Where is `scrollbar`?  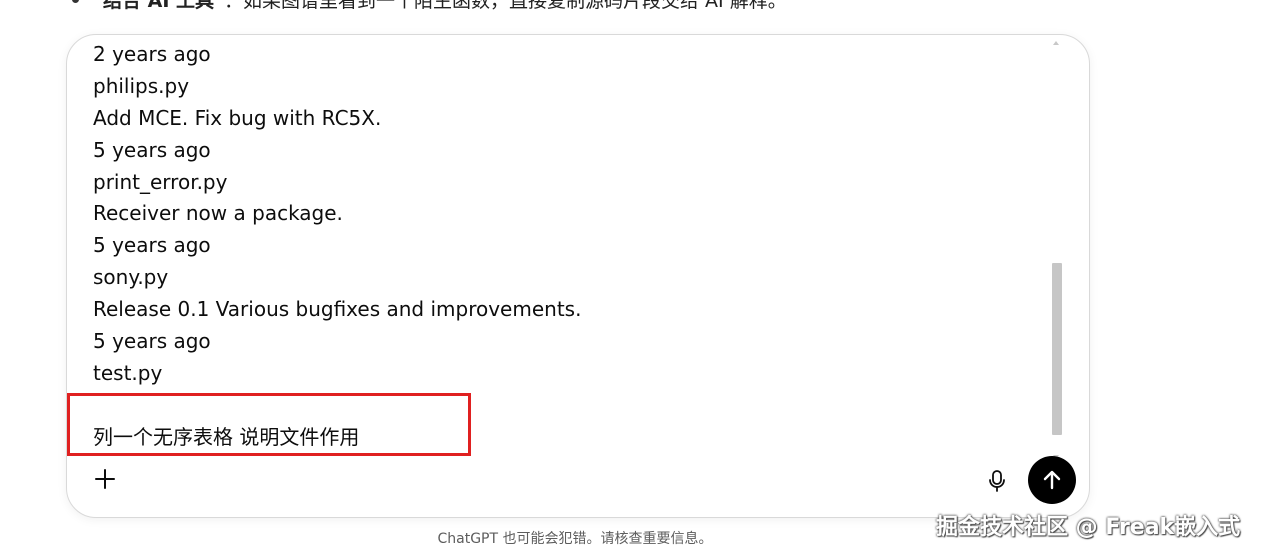 scrollbar is located at coordinates (1056, 249).